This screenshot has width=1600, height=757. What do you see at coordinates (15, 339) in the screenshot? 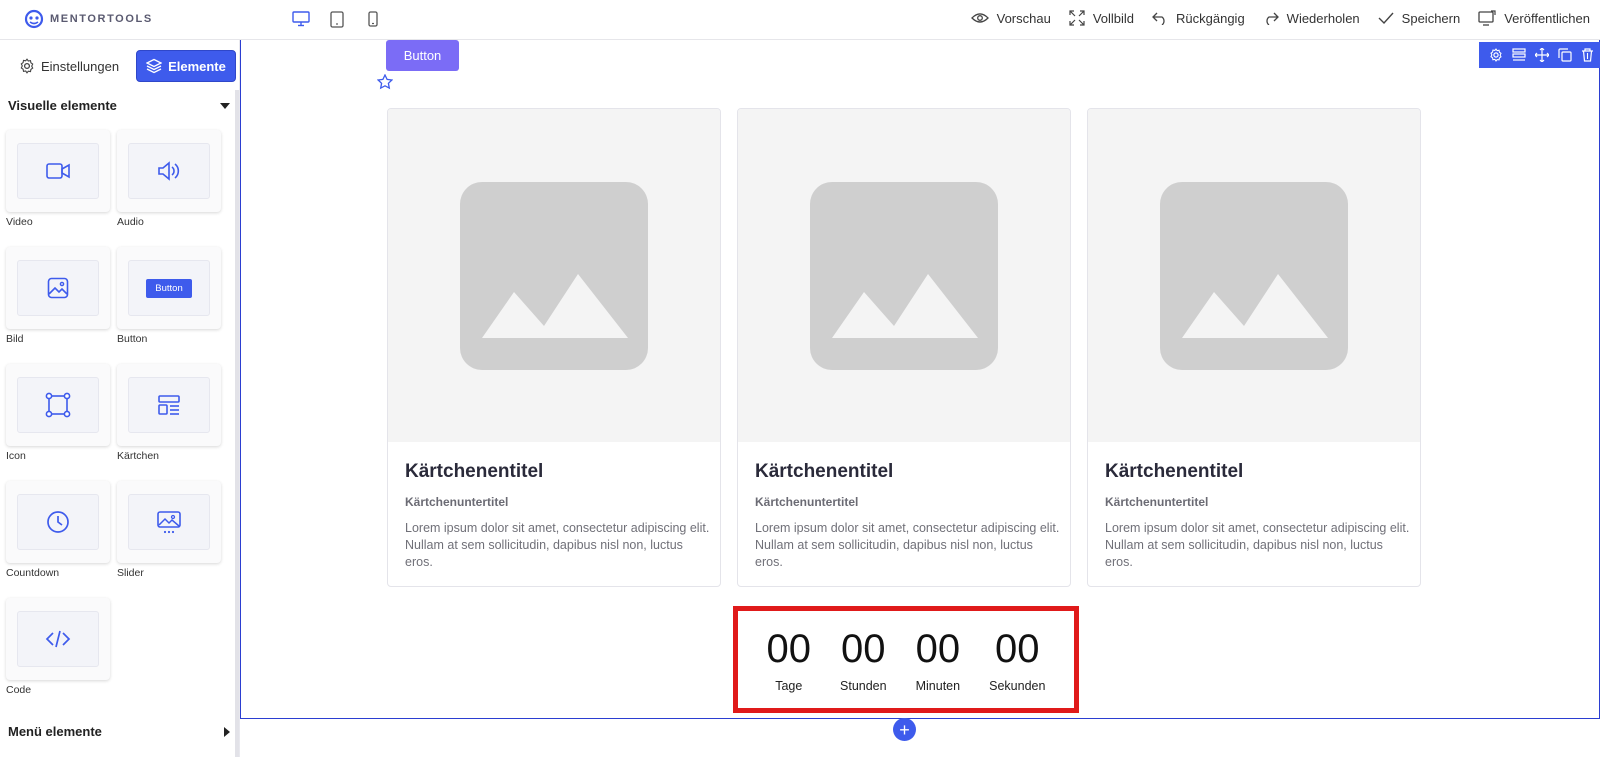
I see `tile-label: Bild` at bounding box center [15, 339].